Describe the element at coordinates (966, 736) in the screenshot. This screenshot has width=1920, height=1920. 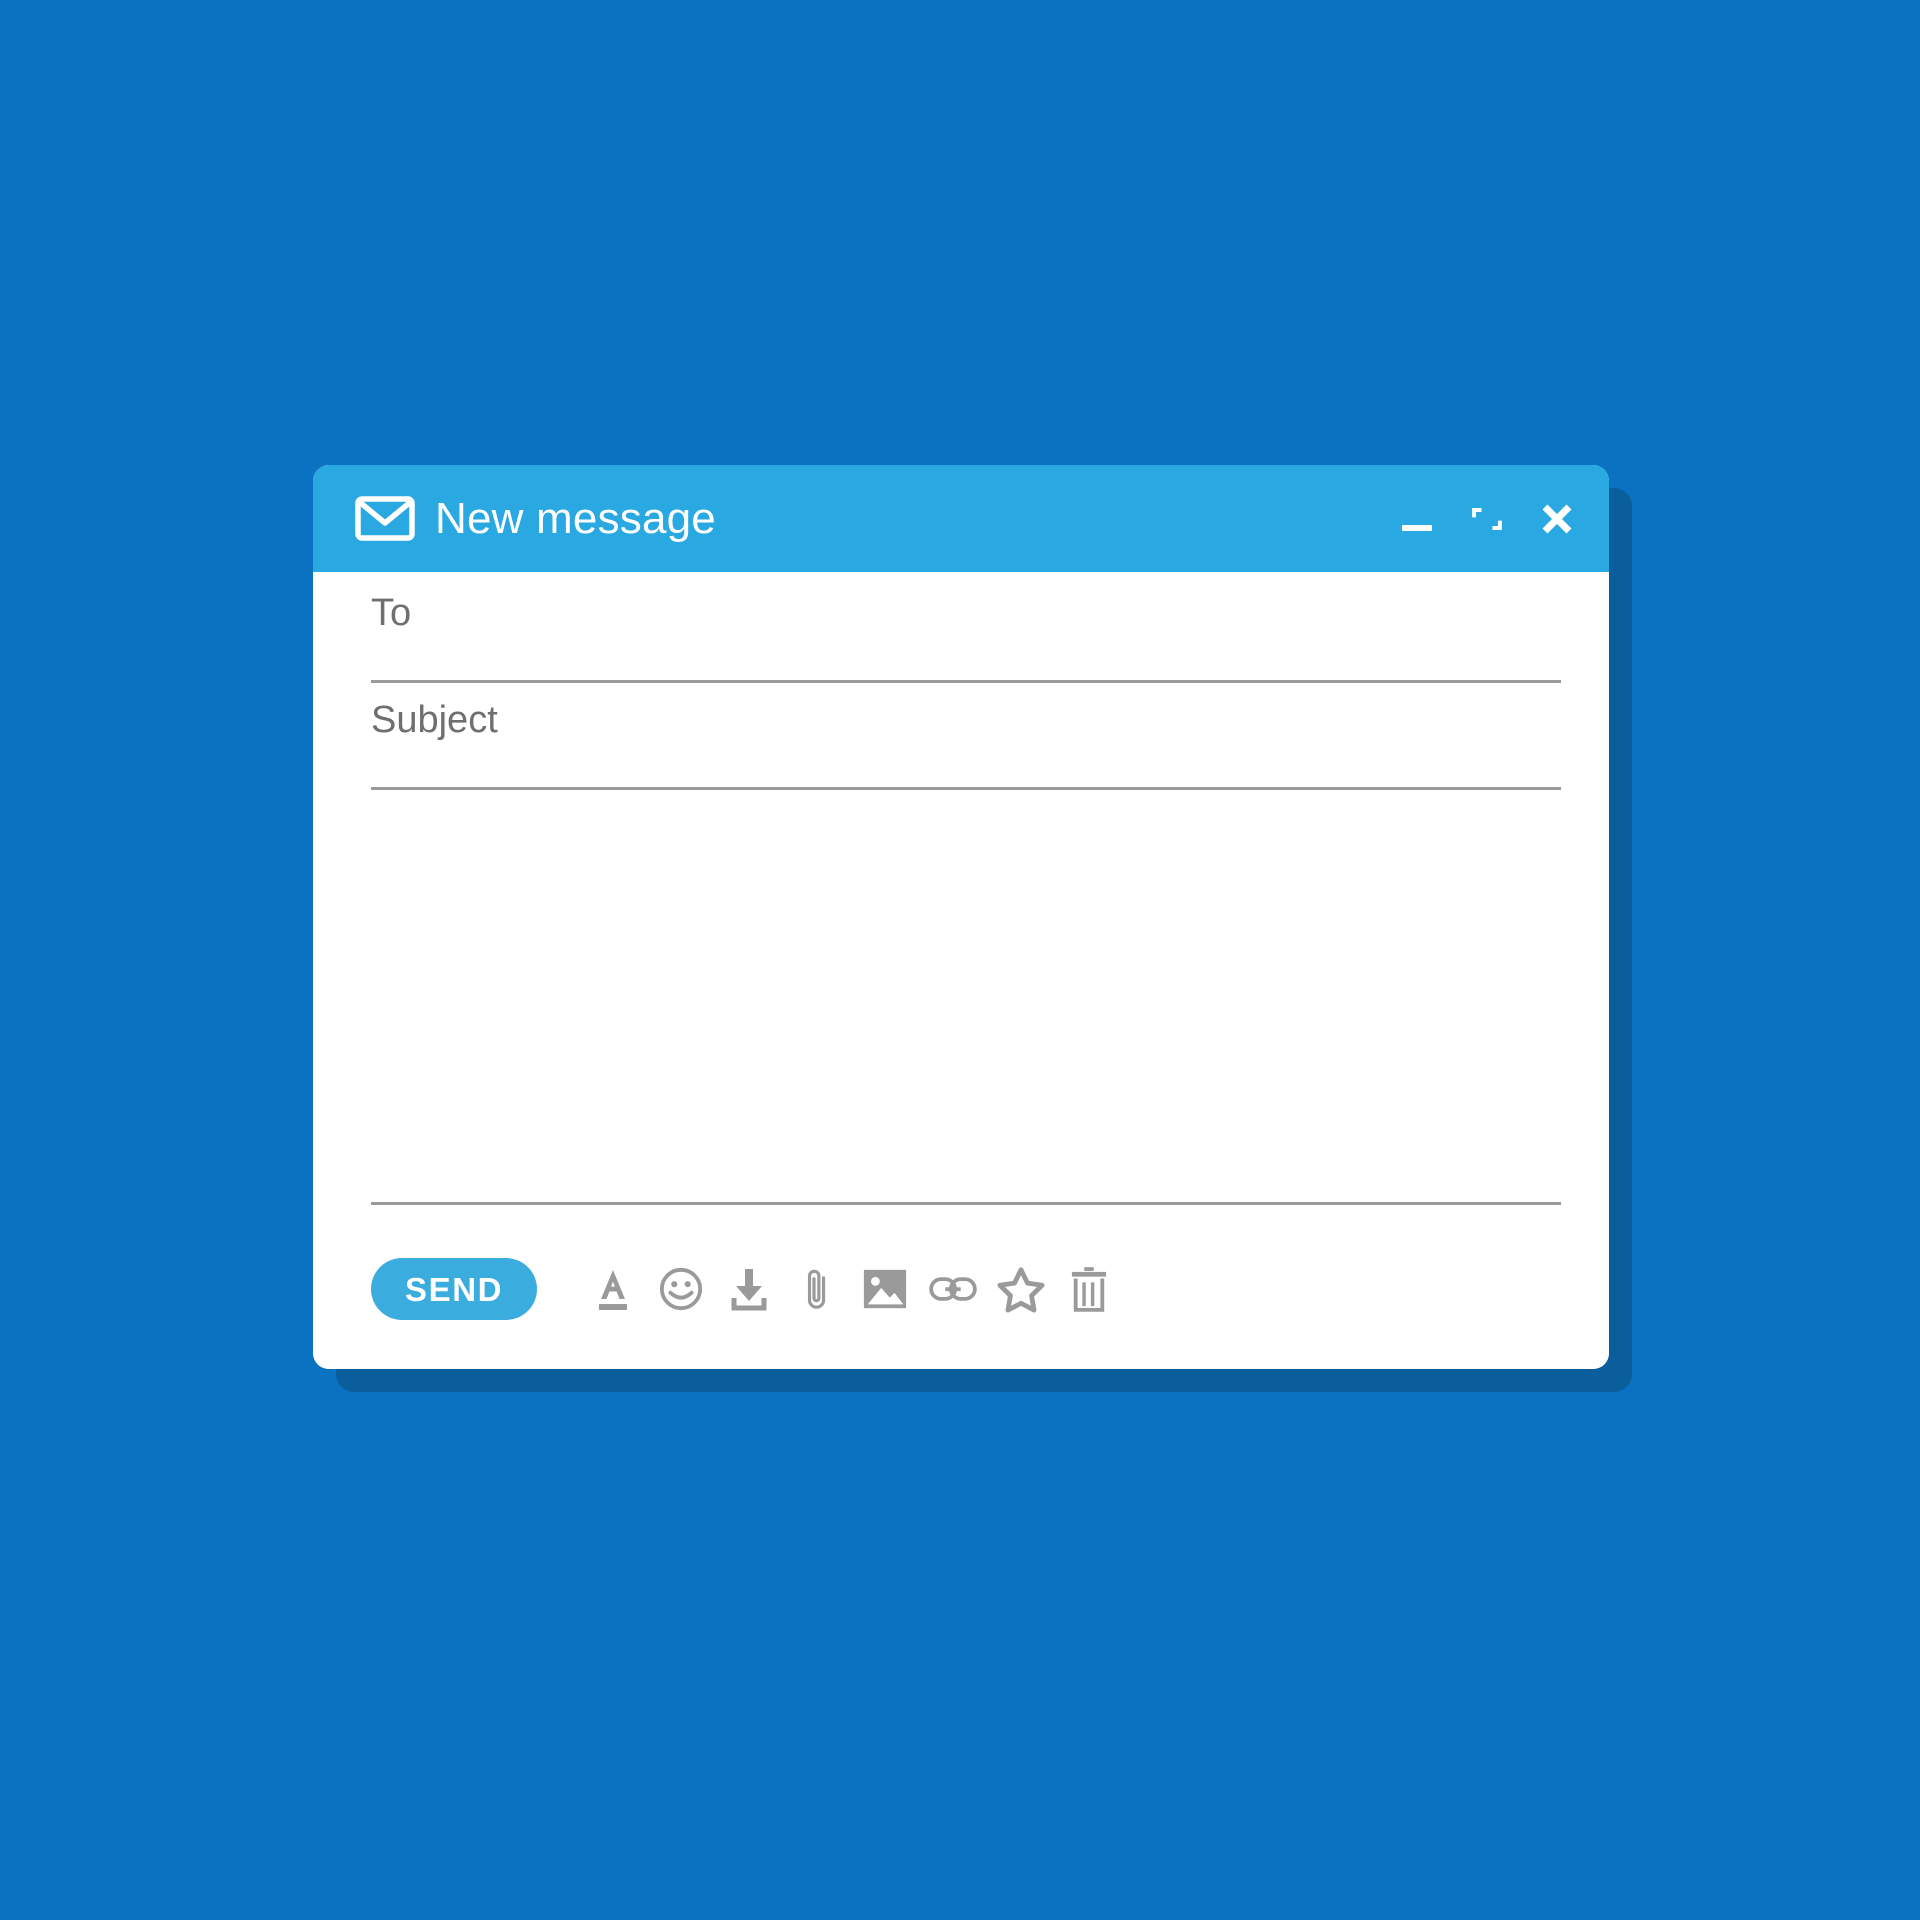
I see `subject-field: Subject` at that location.